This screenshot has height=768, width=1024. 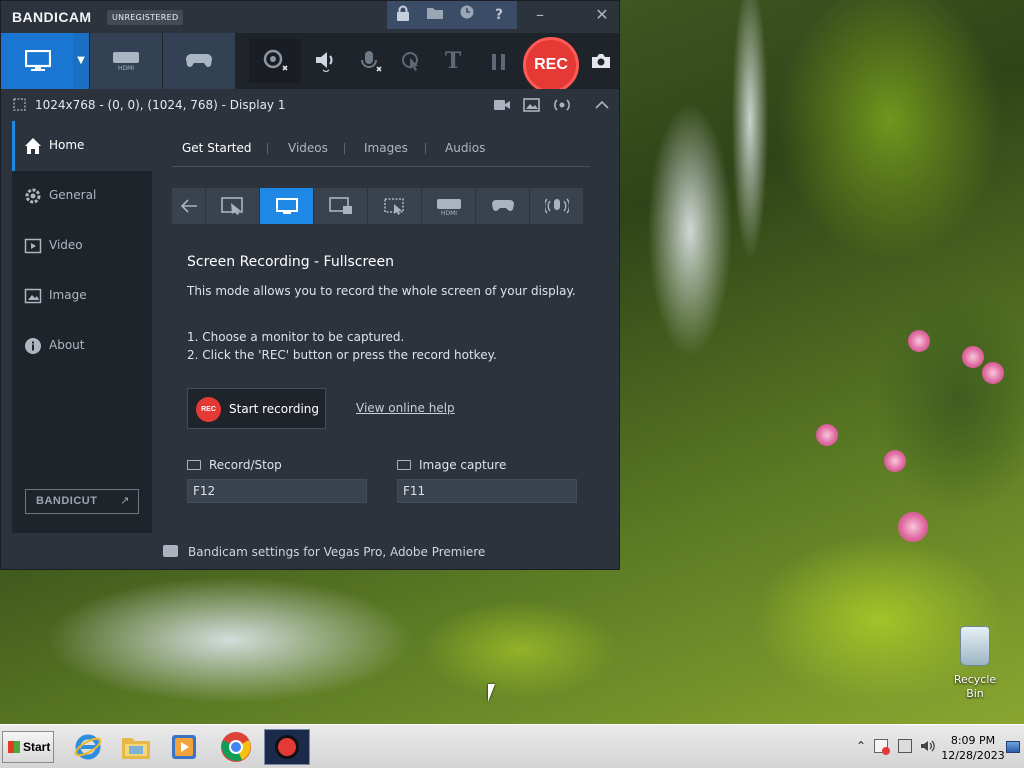 I want to click on system-clock: 8:09 PM 12/28/2023, so click(x=973, y=748).